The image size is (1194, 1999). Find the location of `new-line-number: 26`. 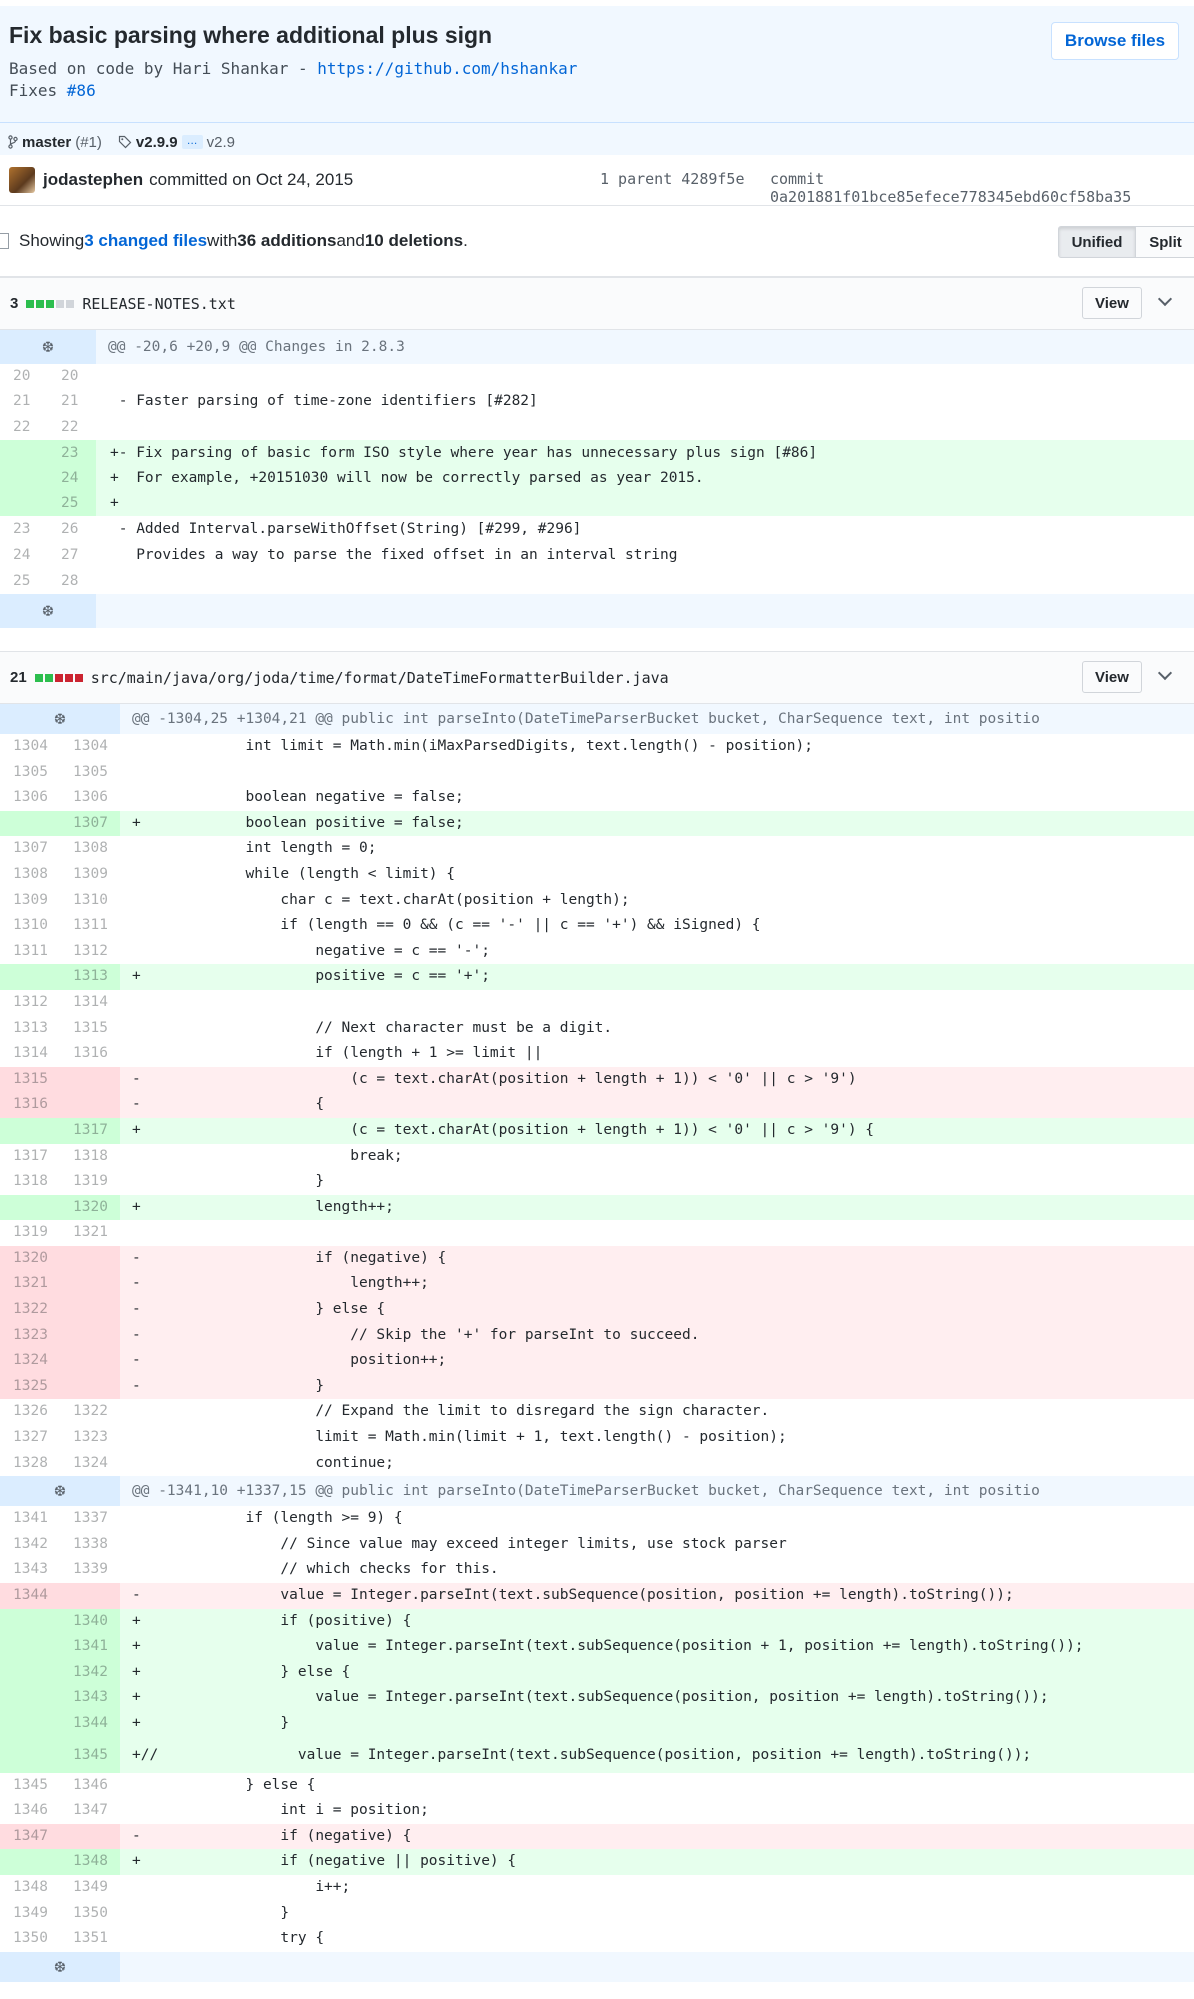

new-line-number: 26 is located at coordinates (72, 529).